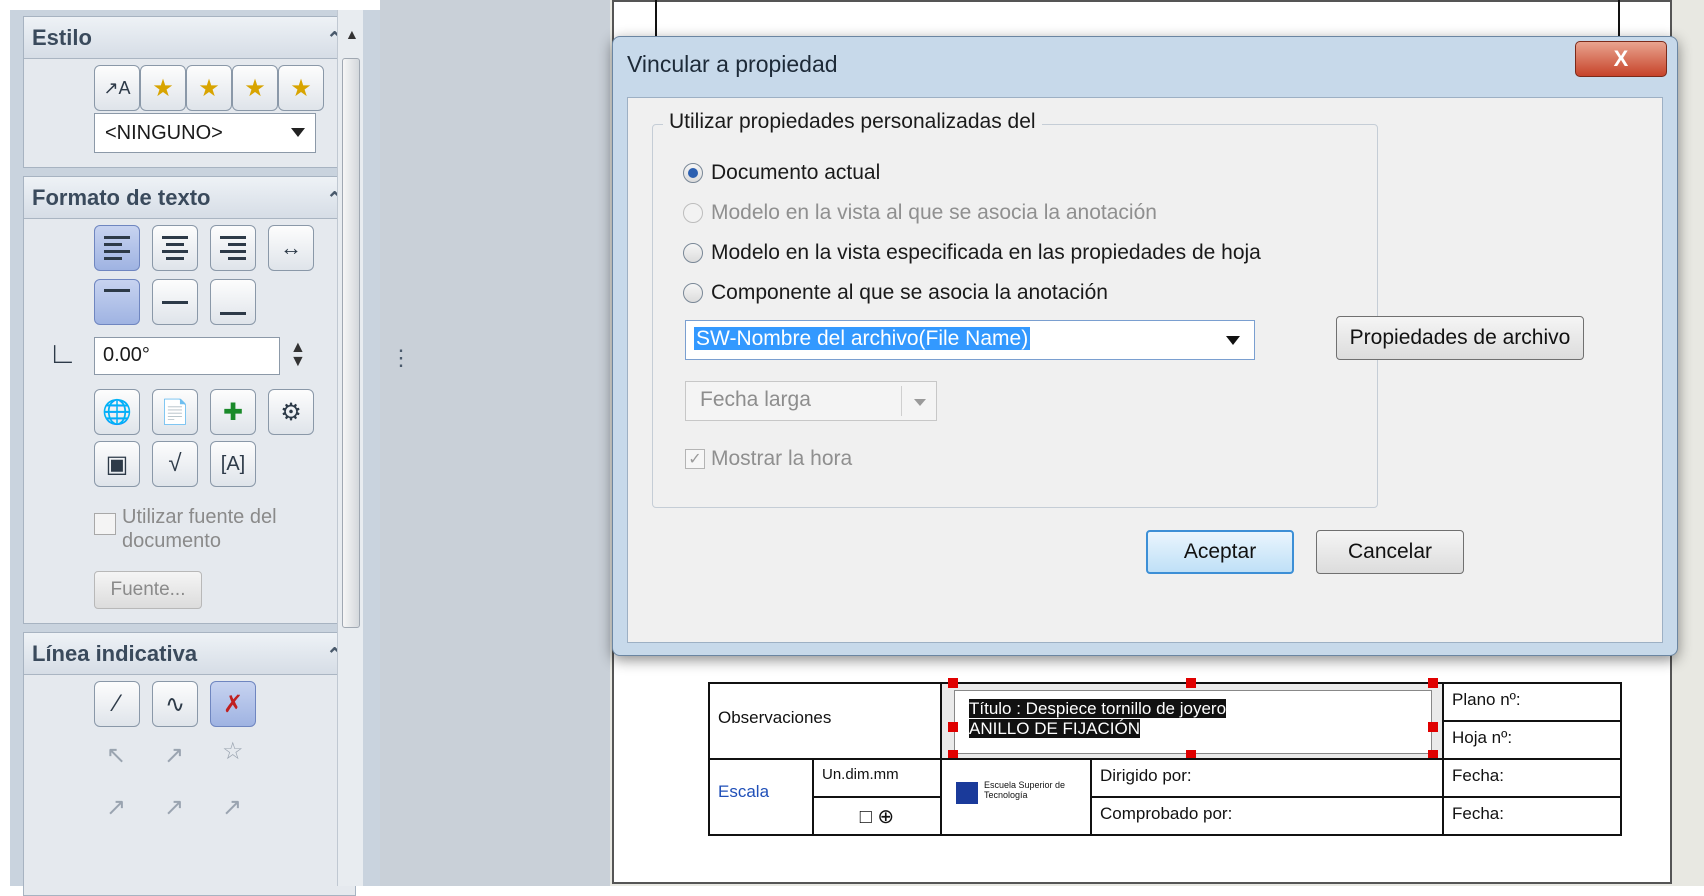 This screenshot has height=896, width=1704. I want to click on text-format-group-header: Formato de texto ⌃, so click(189, 198).